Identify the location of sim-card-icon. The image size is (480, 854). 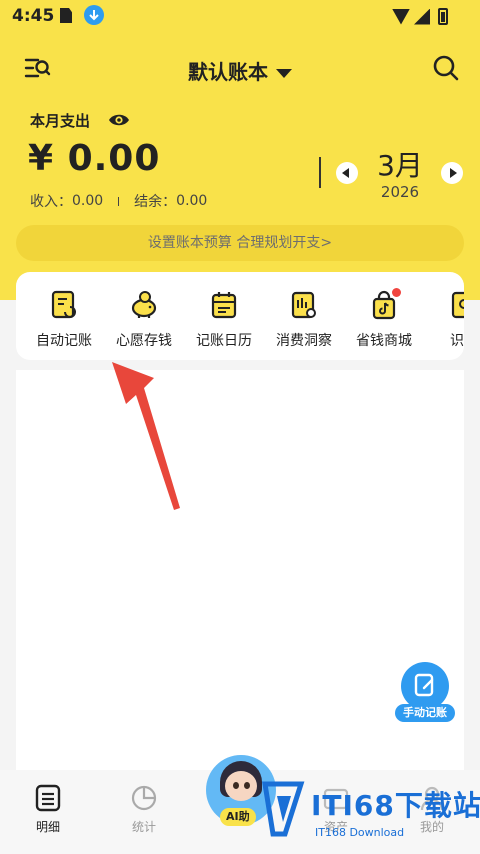
(66, 15).